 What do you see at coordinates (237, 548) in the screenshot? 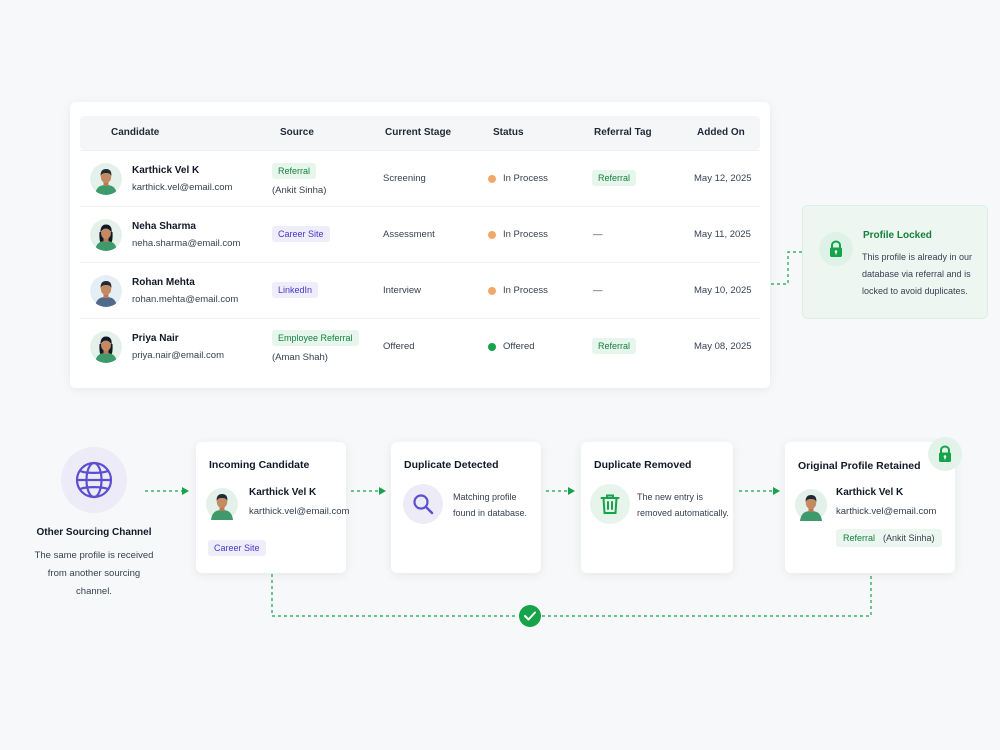
I see `source-chip: Career Site` at bounding box center [237, 548].